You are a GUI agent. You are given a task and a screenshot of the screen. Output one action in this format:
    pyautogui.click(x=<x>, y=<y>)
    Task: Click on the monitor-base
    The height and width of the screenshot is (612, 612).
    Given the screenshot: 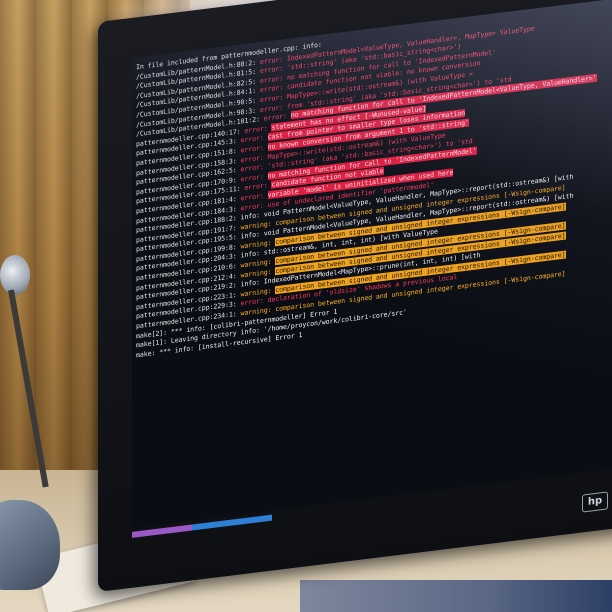 What is the action you would take?
    pyautogui.click(x=456, y=596)
    